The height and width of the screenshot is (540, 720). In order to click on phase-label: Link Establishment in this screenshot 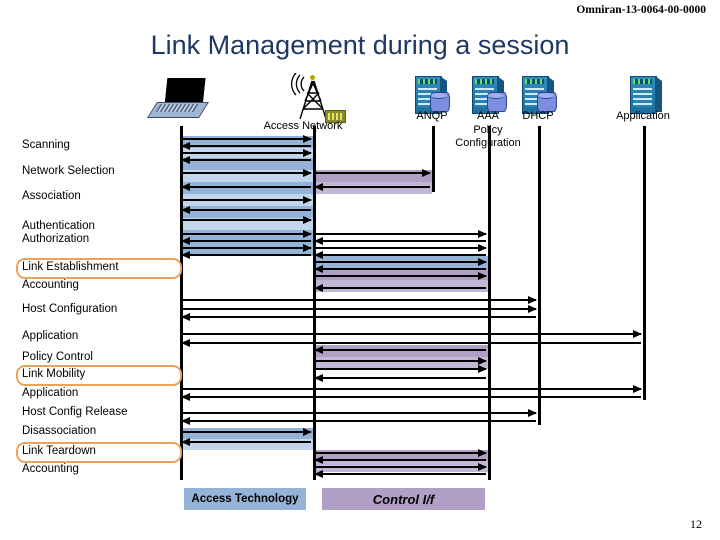, I will do `click(70, 267)`.